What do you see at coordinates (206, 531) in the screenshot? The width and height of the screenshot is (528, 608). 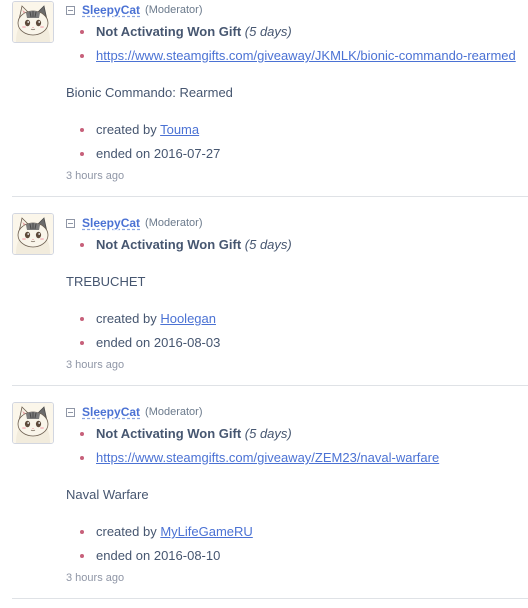 I see `creator-link: MyLifeGameRU` at bounding box center [206, 531].